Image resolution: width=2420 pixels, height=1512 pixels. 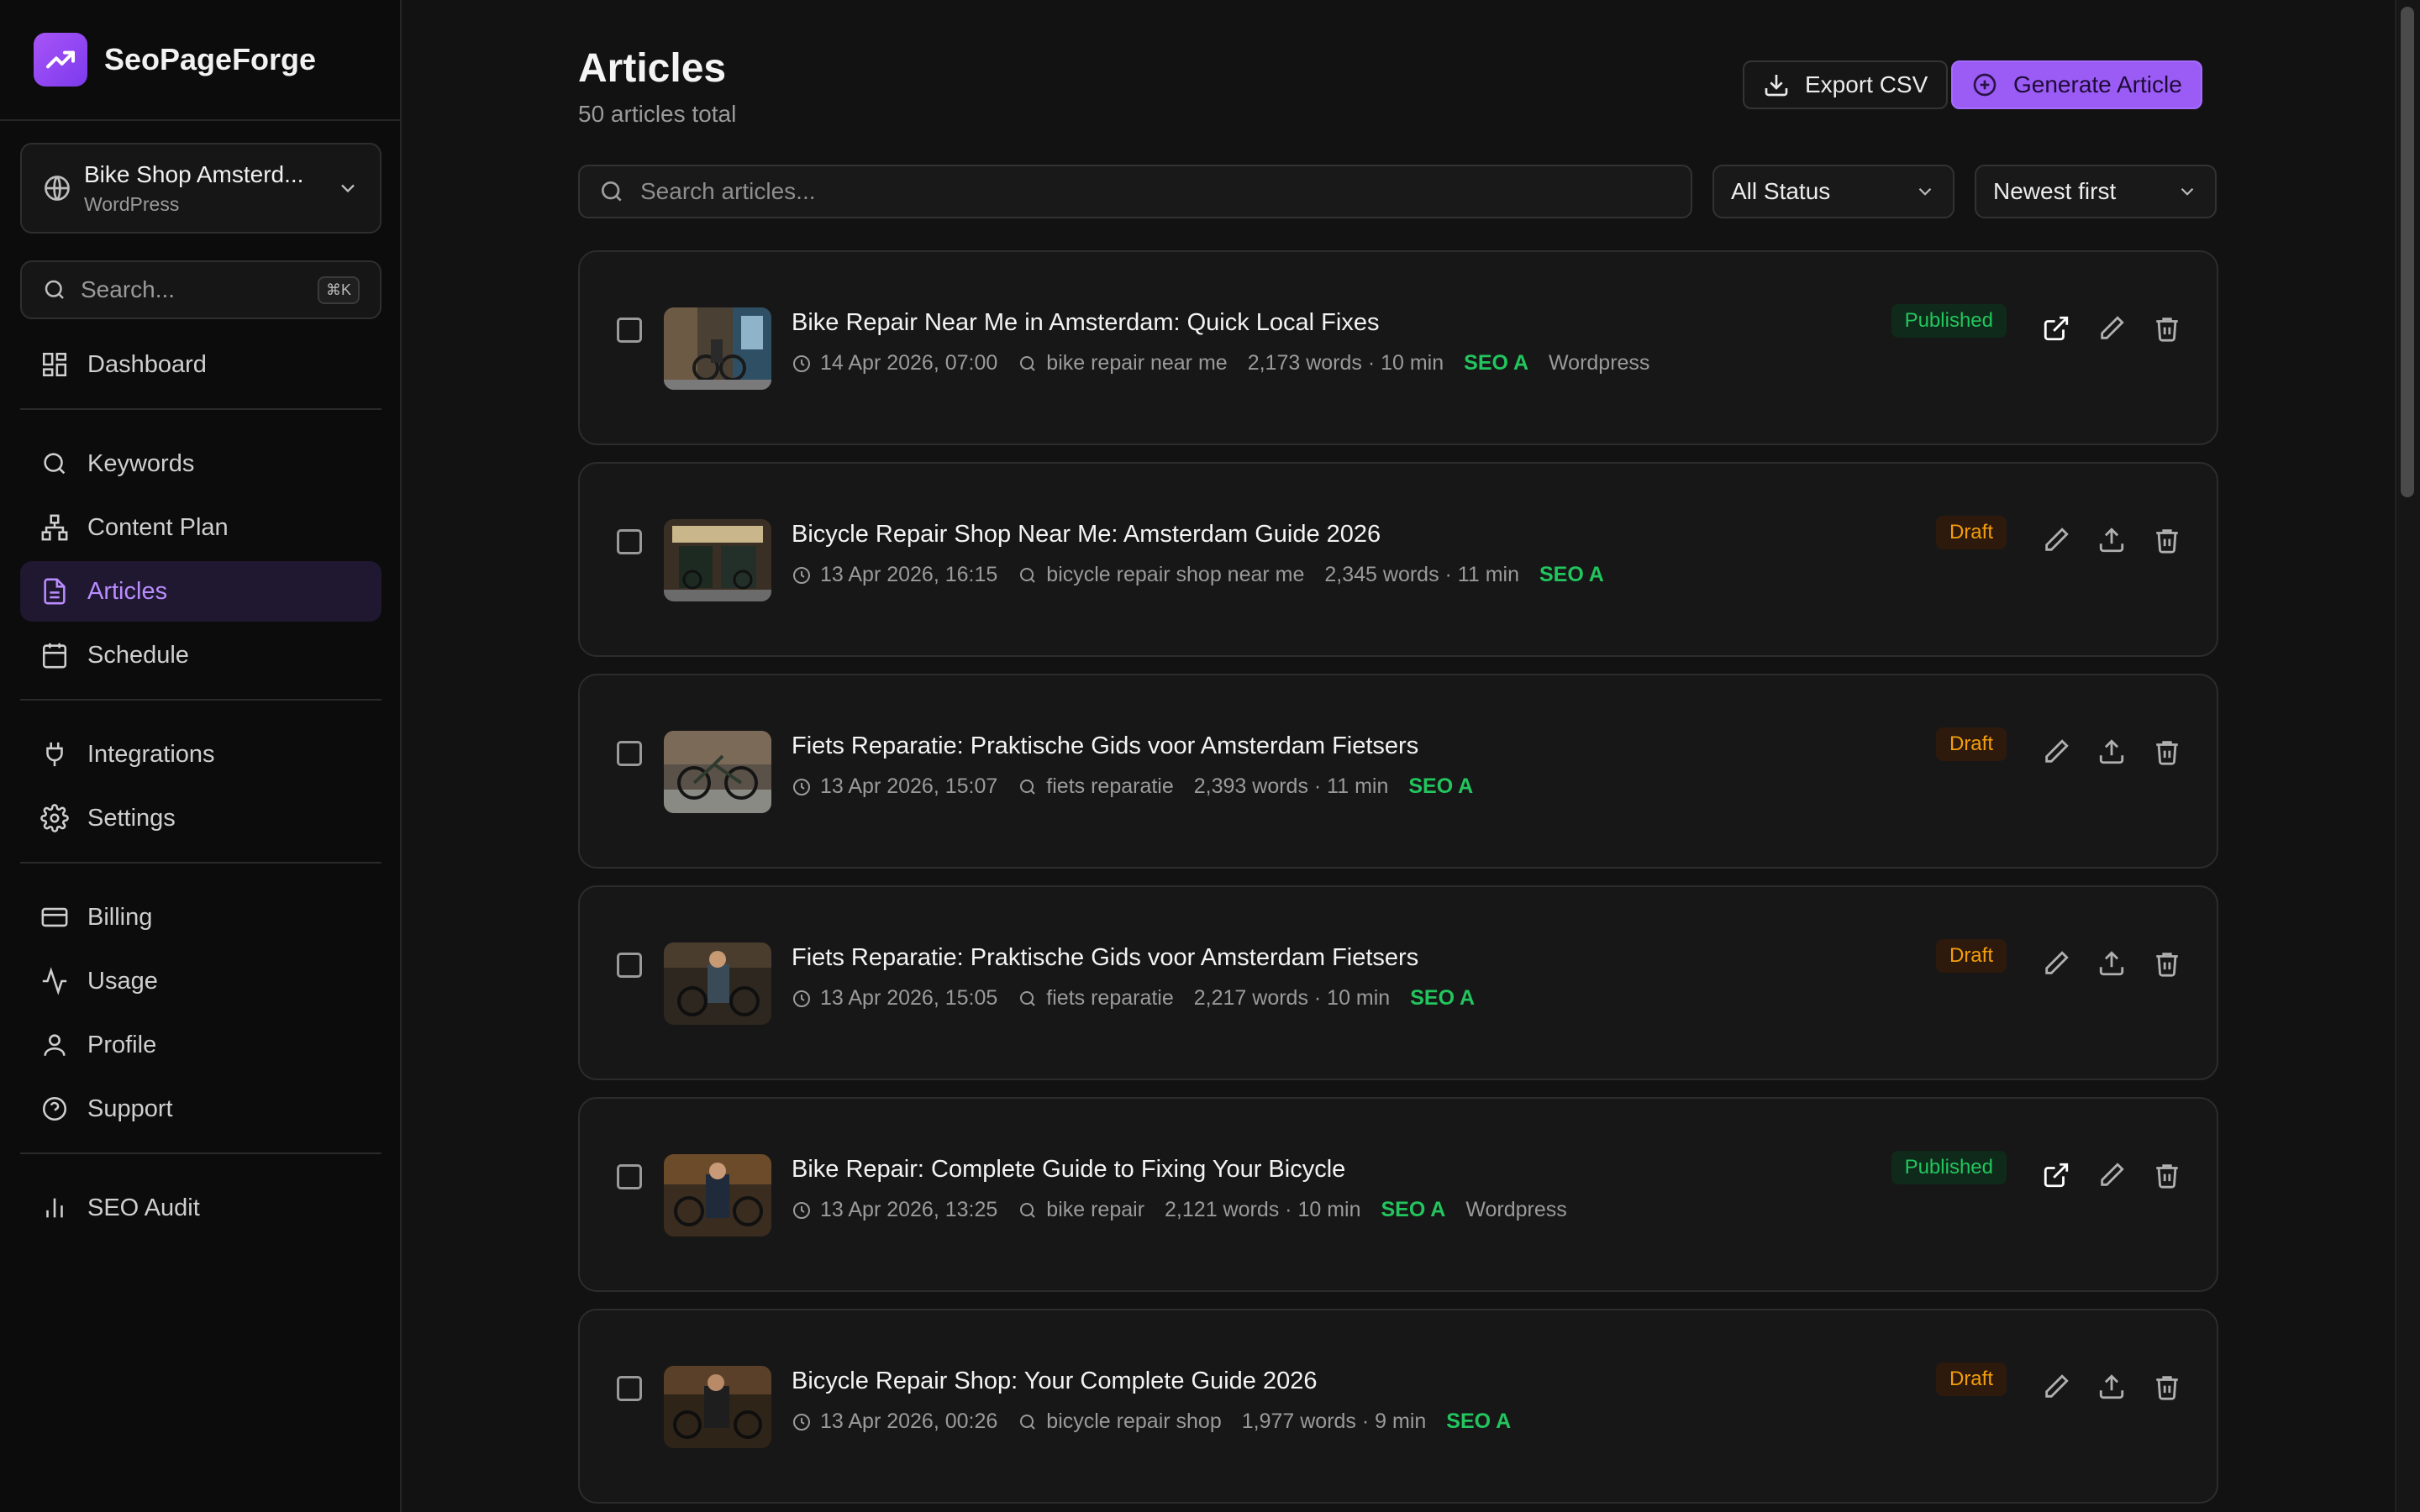 What do you see at coordinates (200, 1045) in the screenshot?
I see `sidebar-item-profile: Profile` at bounding box center [200, 1045].